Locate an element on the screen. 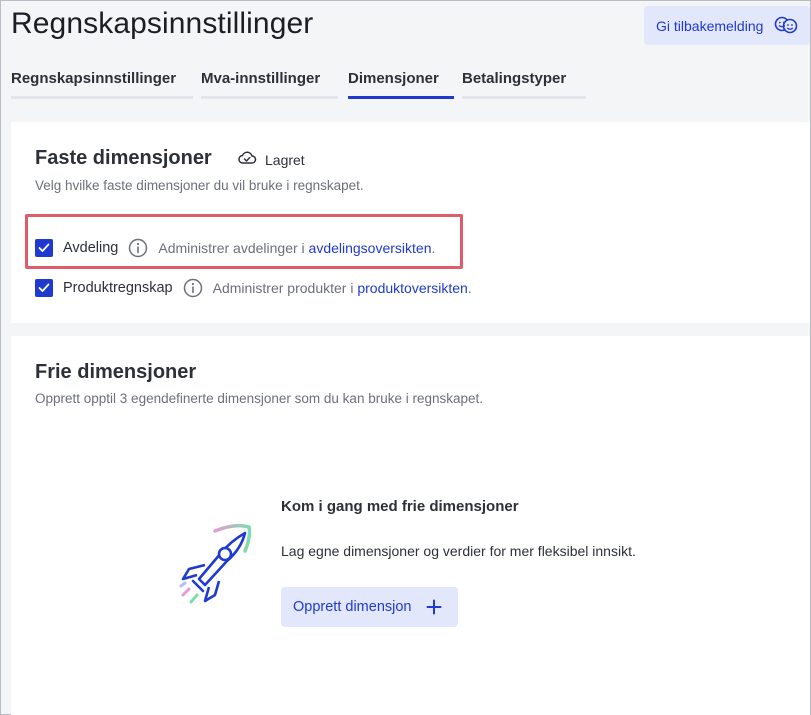  smiley-faces-icon is located at coordinates (786, 26).